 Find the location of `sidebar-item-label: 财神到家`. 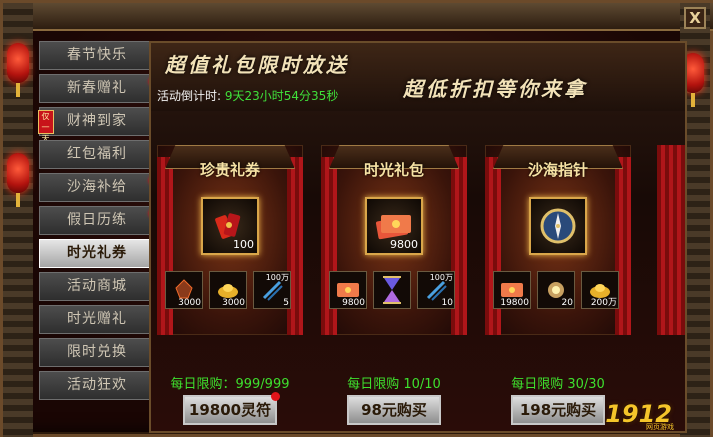

sidebar-item-label: 财神到家 is located at coordinates (97, 121).